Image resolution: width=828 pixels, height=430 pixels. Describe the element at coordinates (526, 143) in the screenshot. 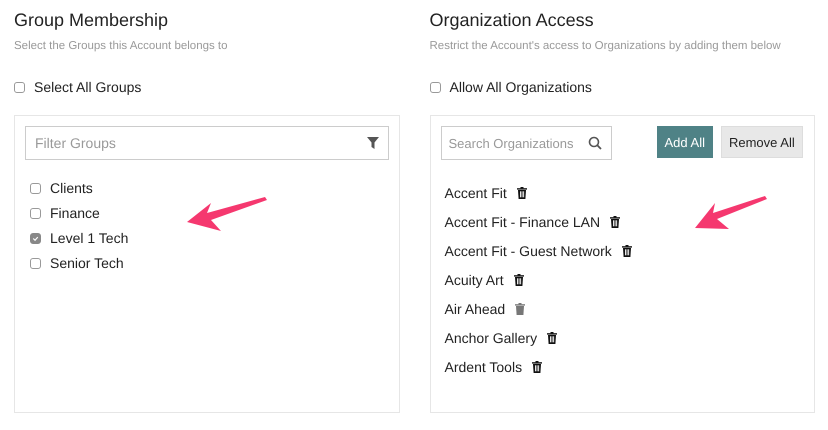

I see `search-field: Search Organizations` at that location.